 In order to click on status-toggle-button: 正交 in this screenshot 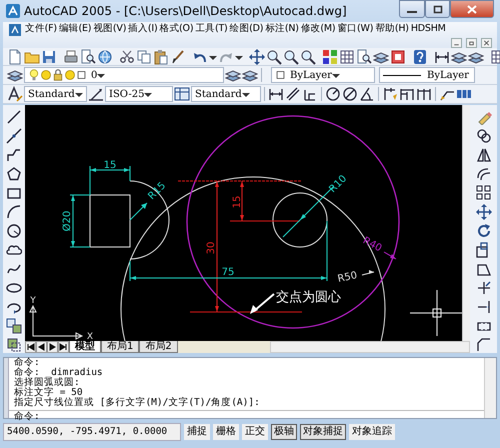, I will do `click(255, 432)`.